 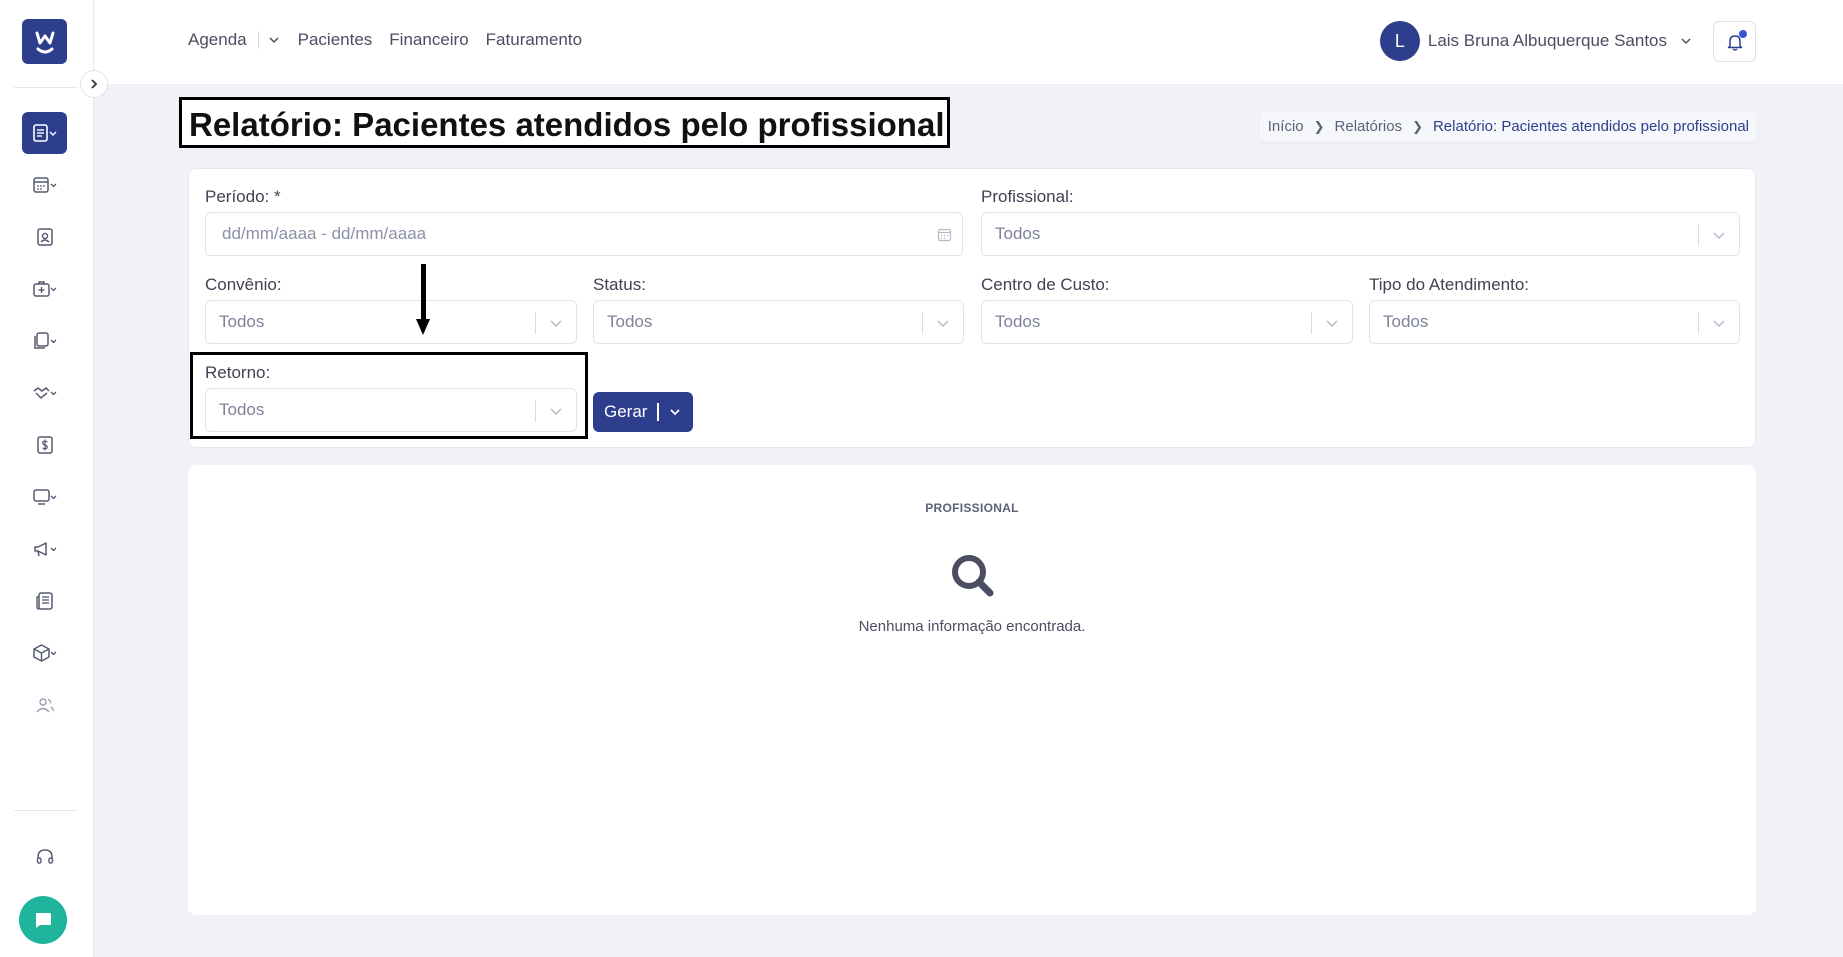 I want to click on tipo-atendimento-select: Todos, so click(x=1554, y=322).